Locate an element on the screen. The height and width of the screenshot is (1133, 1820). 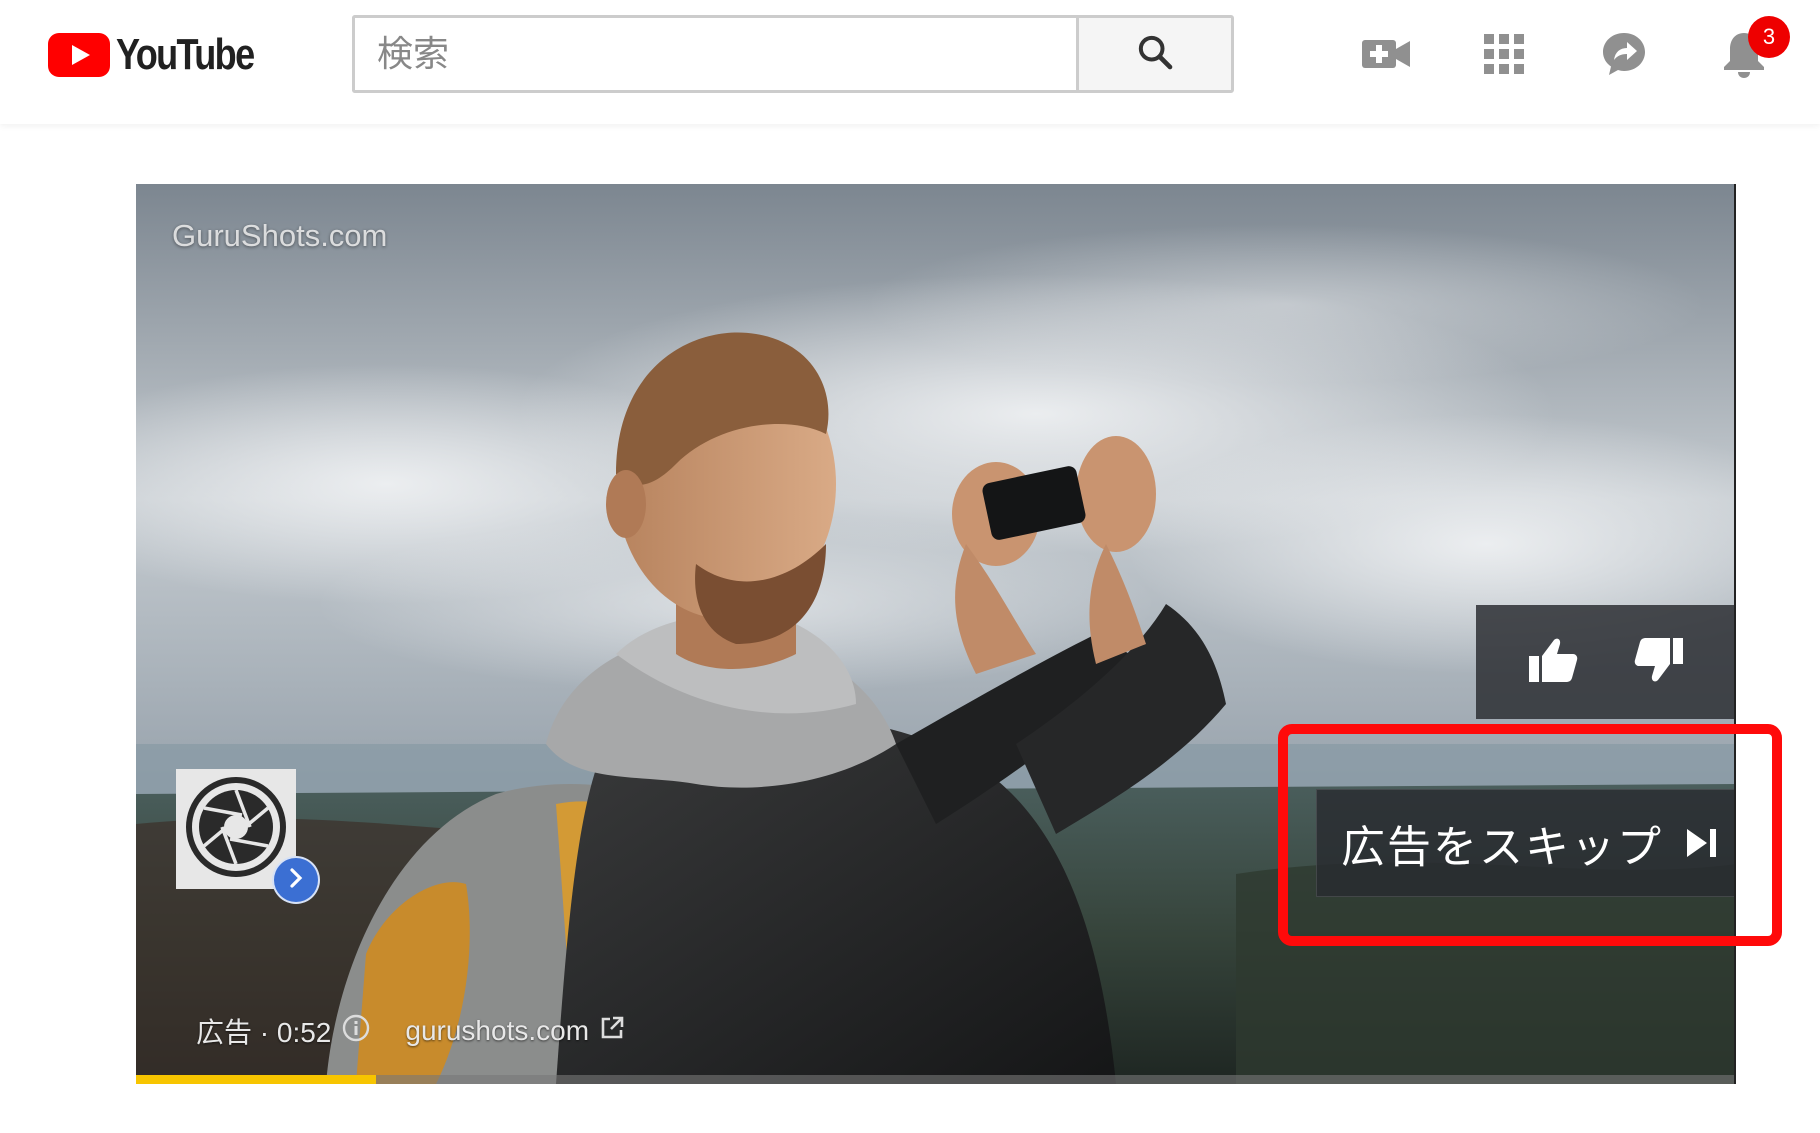
video-watermark: GuruShots.com is located at coordinates (280, 235).